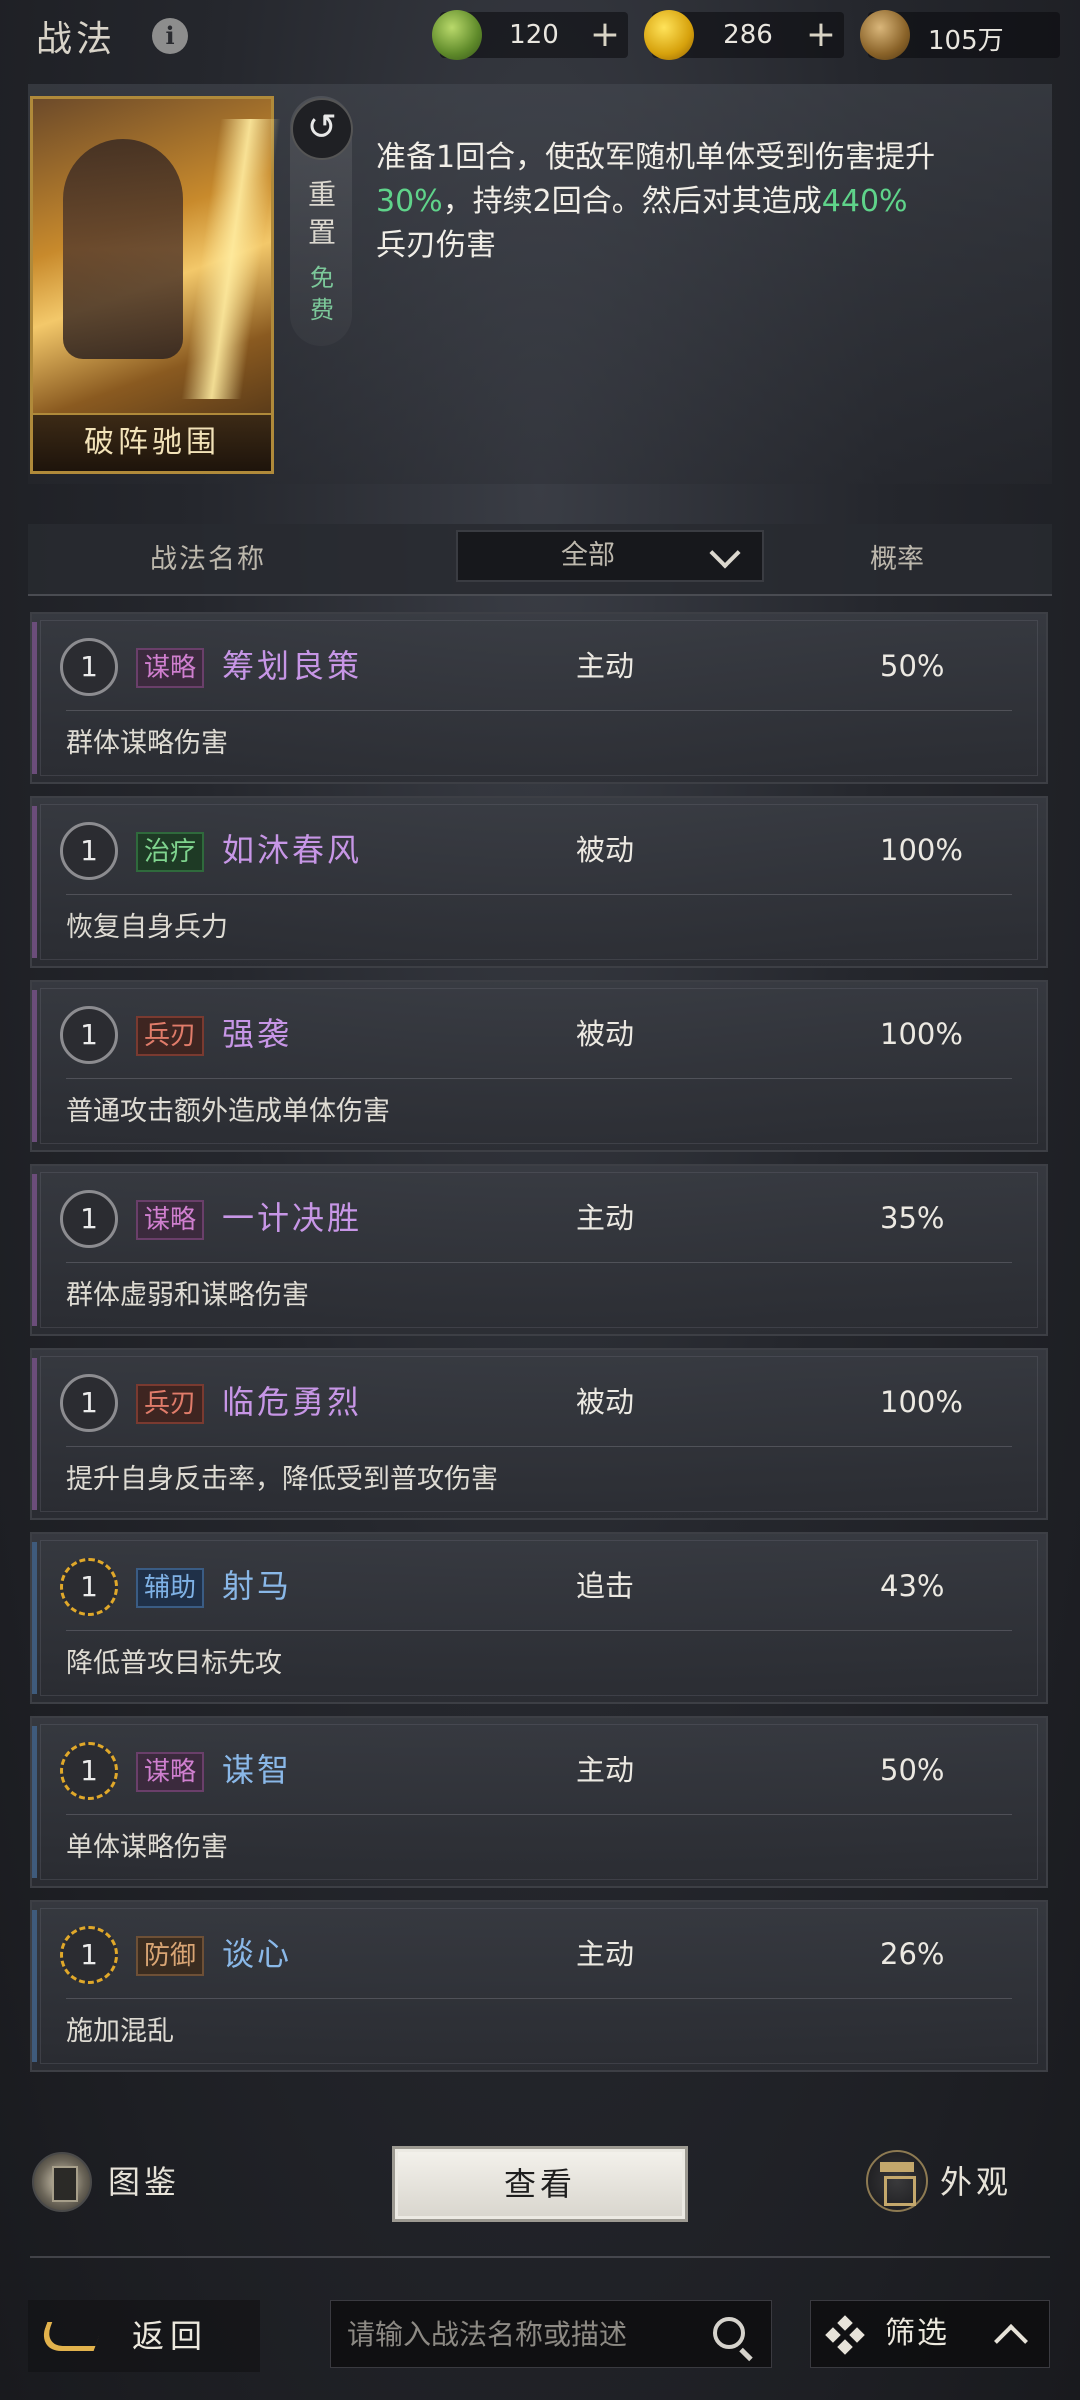 The height and width of the screenshot is (2400, 1080). Describe the element at coordinates (885, 35) in the screenshot. I see `copper-coin-icon` at that location.